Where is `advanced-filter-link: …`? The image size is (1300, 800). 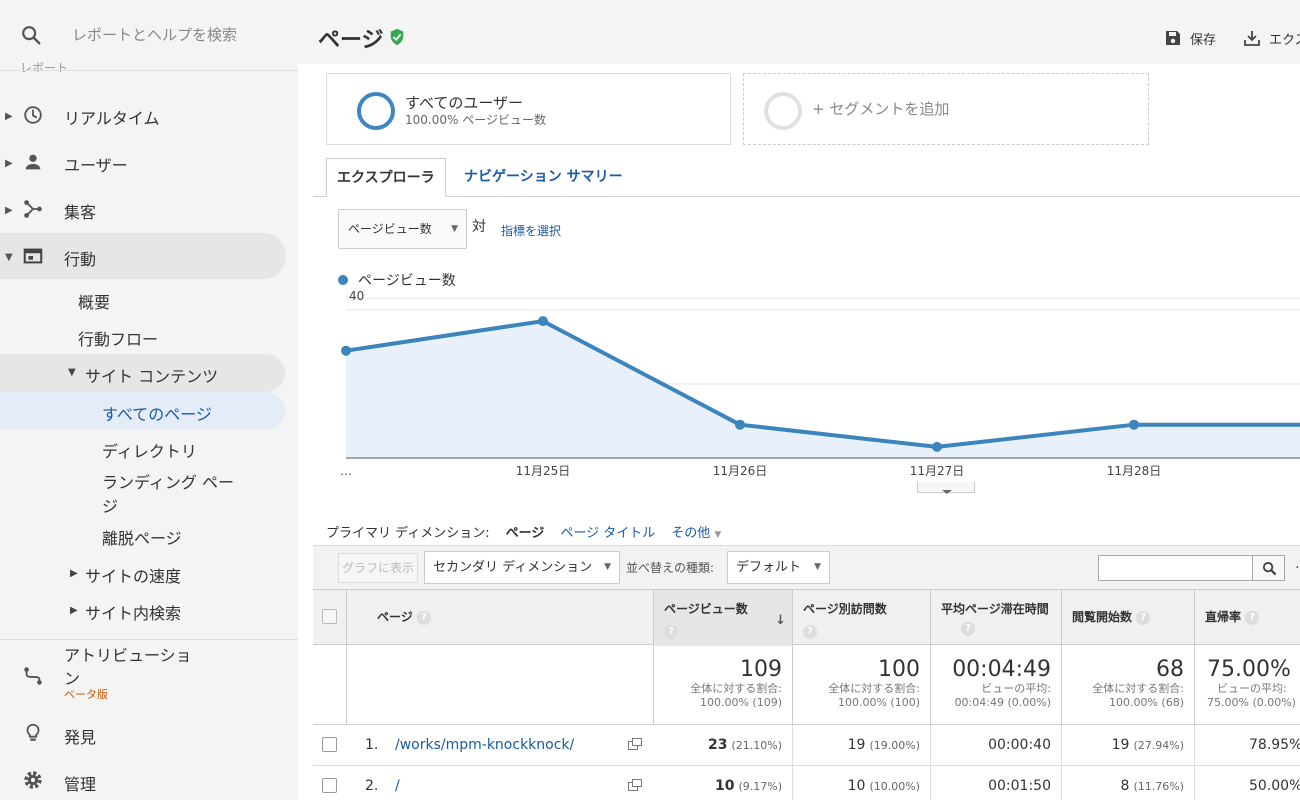
advanced-filter-link: … is located at coordinates (1297, 564).